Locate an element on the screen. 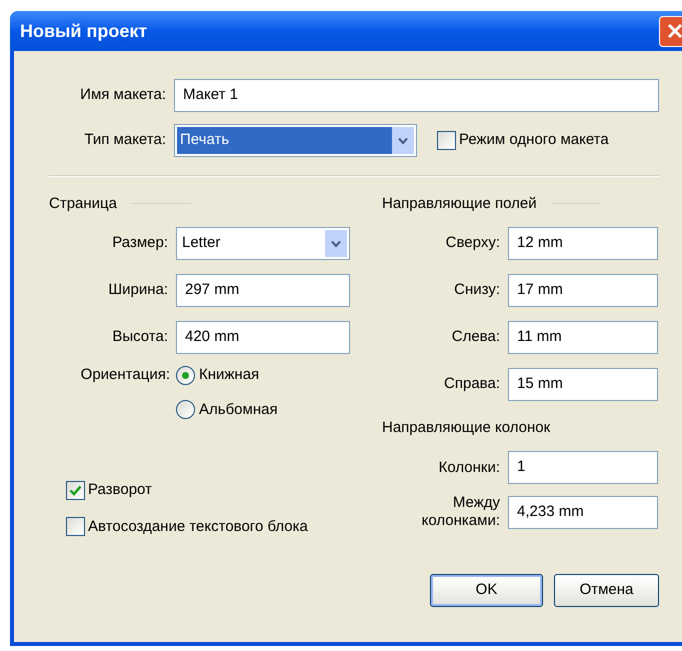 This screenshot has width=682, height=651. radio-label: Книжная is located at coordinates (229, 375).